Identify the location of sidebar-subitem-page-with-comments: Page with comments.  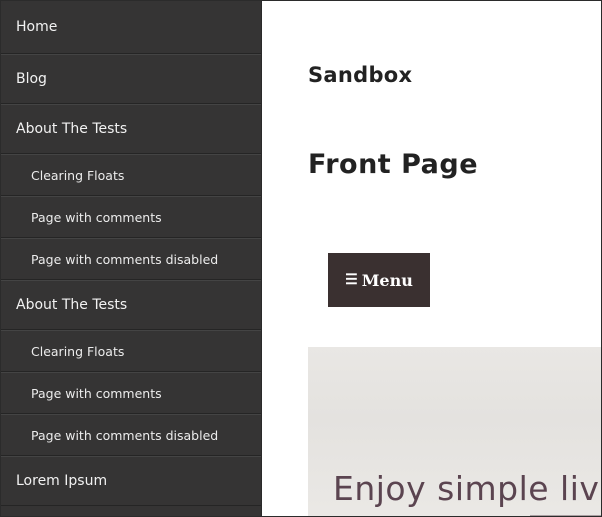
(131, 217).